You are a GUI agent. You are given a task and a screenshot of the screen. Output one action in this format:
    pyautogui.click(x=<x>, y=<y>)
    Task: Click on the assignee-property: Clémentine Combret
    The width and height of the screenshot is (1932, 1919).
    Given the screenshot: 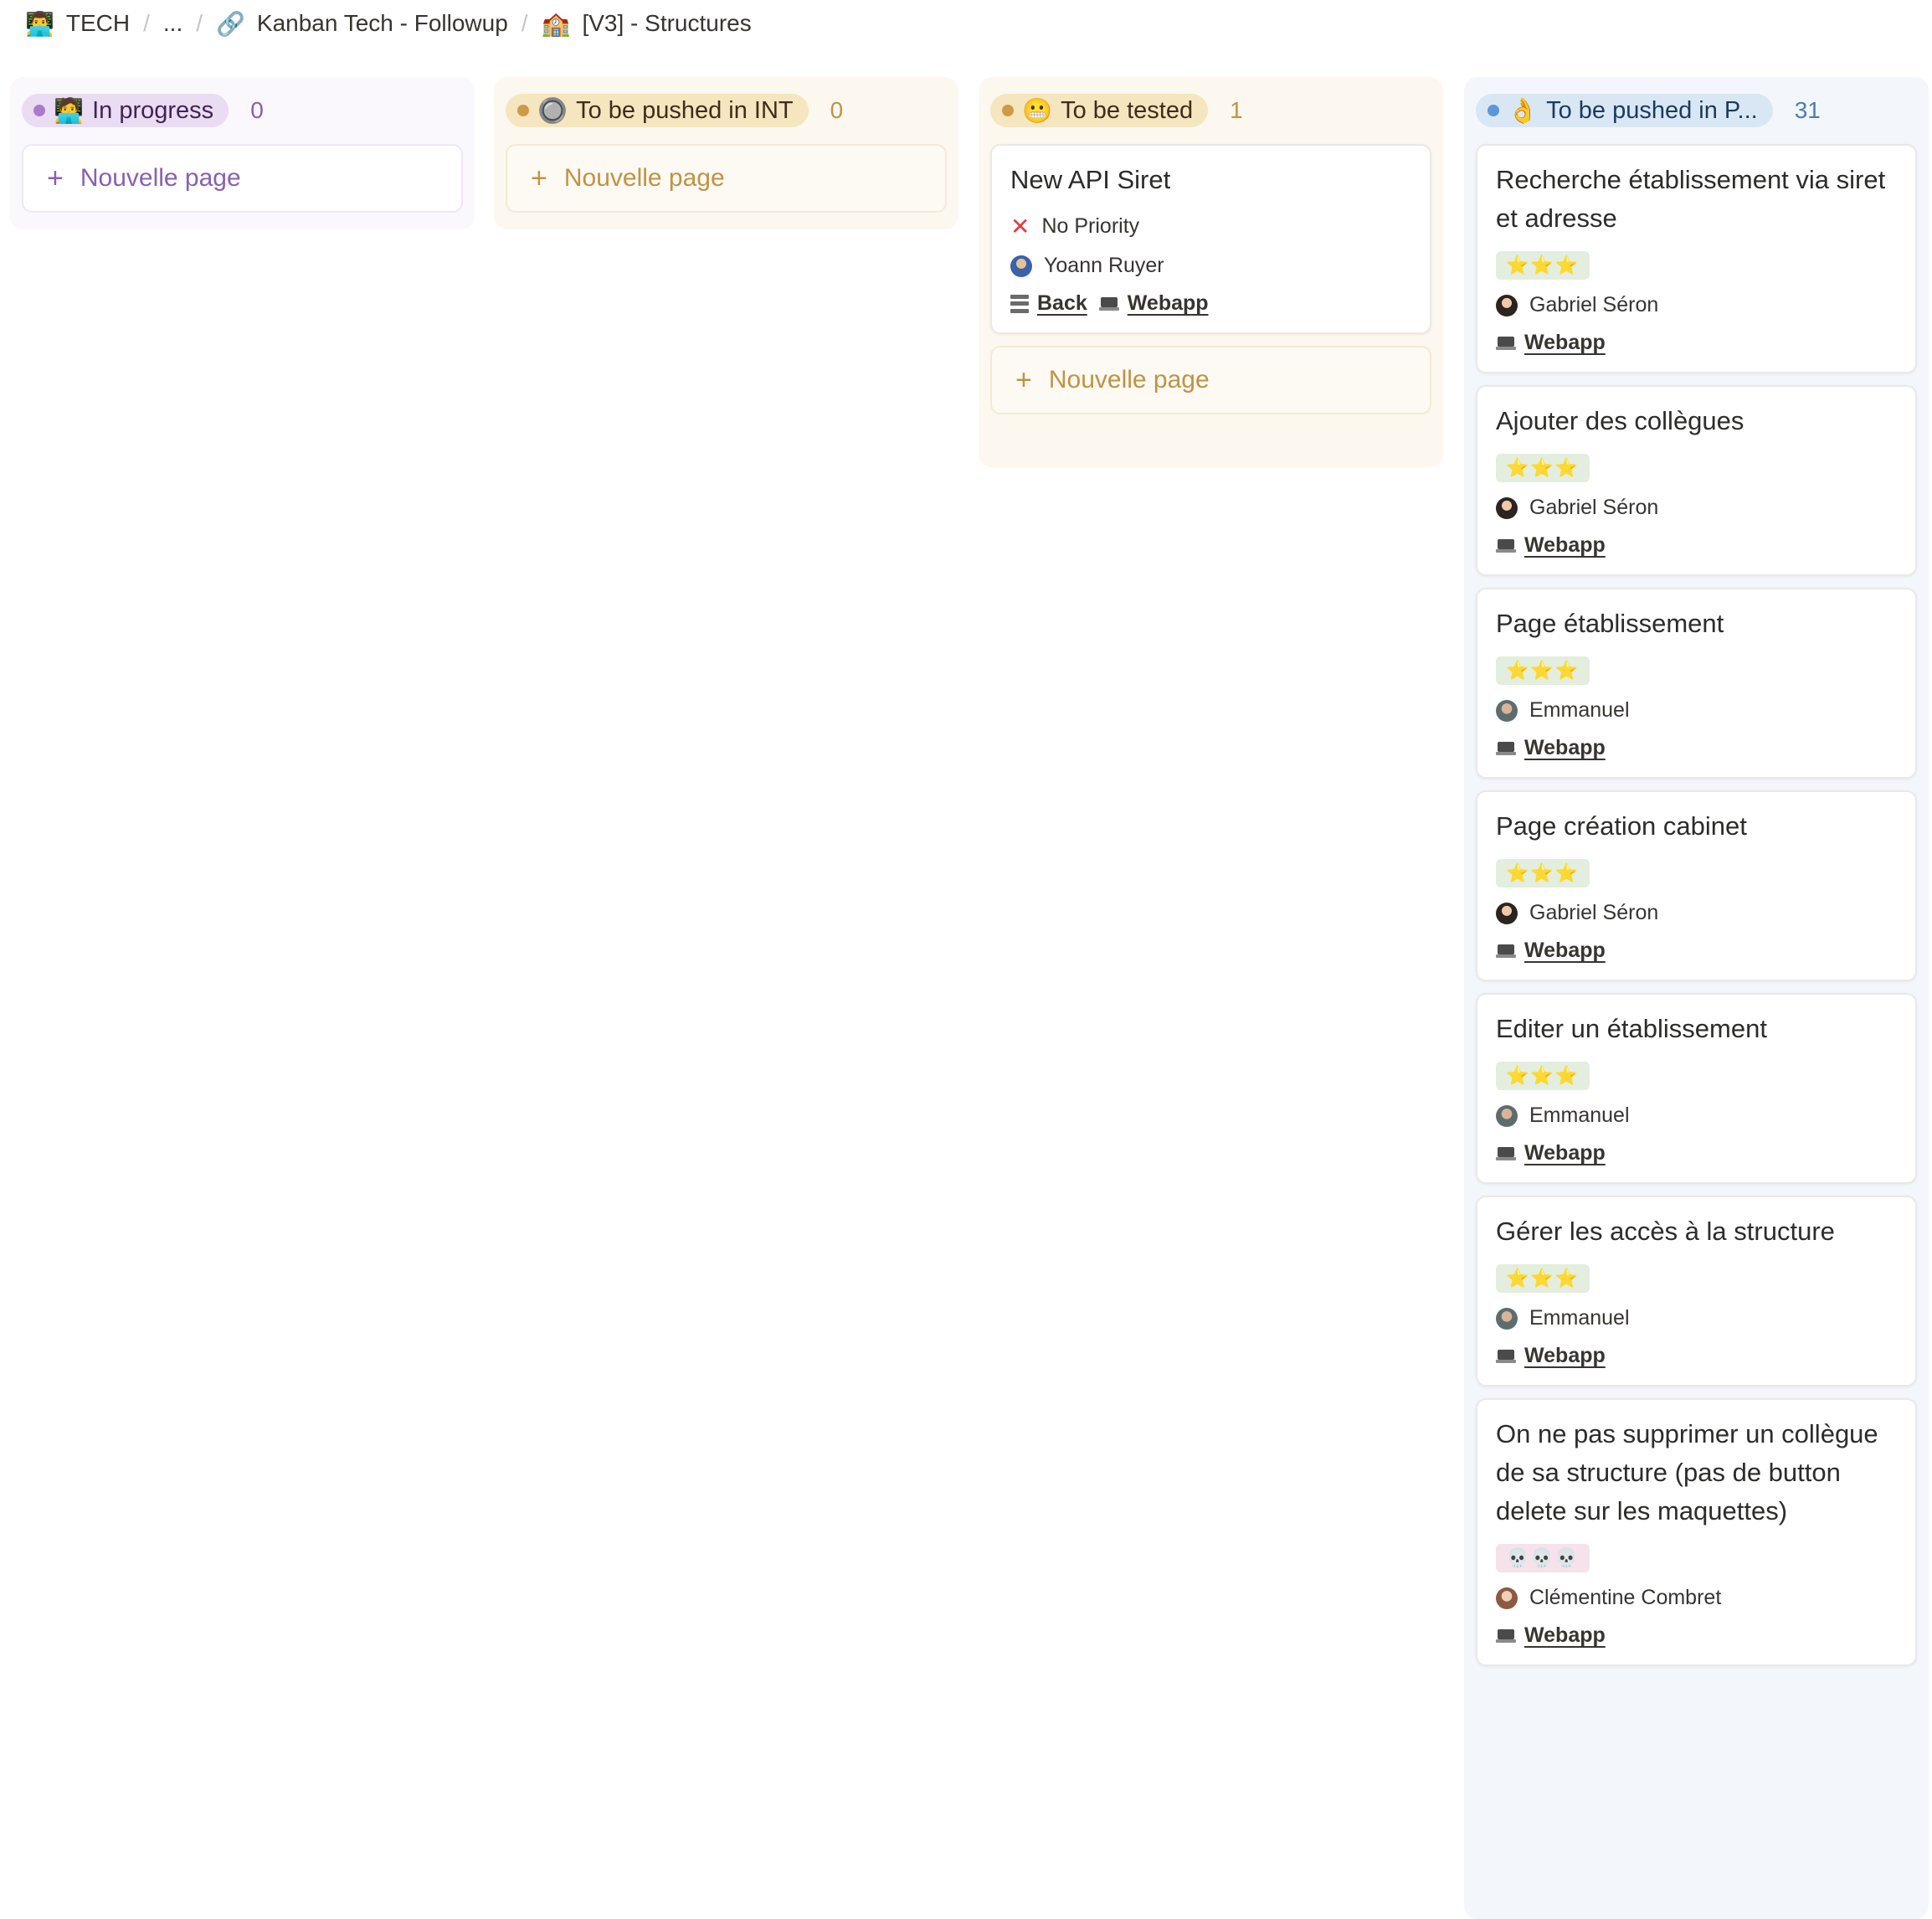 What is the action you would take?
    pyautogui.click(x=1696, y=1598)
    